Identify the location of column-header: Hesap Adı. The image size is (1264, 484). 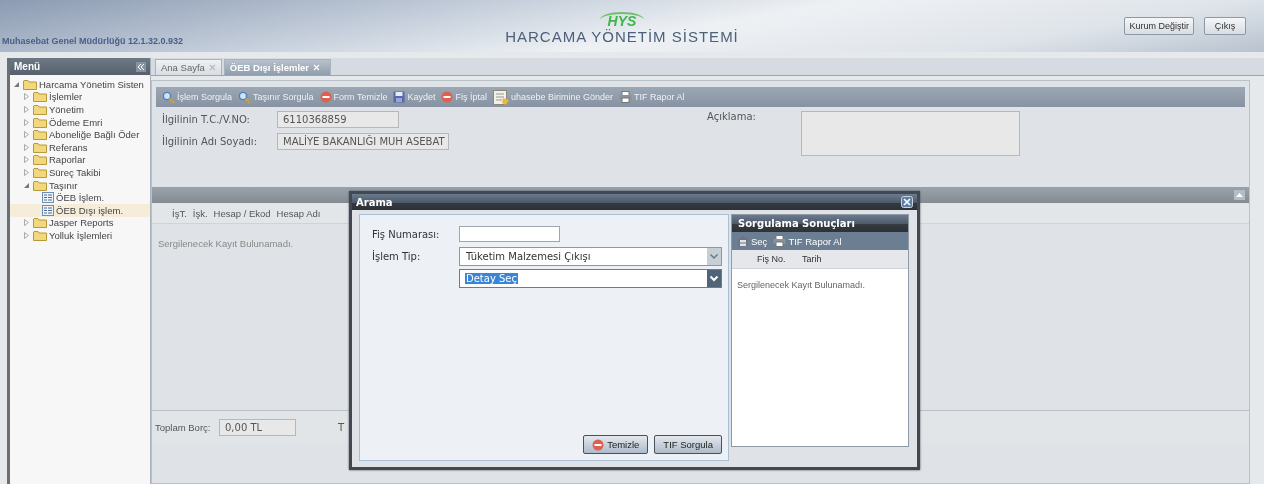
(298, 213).